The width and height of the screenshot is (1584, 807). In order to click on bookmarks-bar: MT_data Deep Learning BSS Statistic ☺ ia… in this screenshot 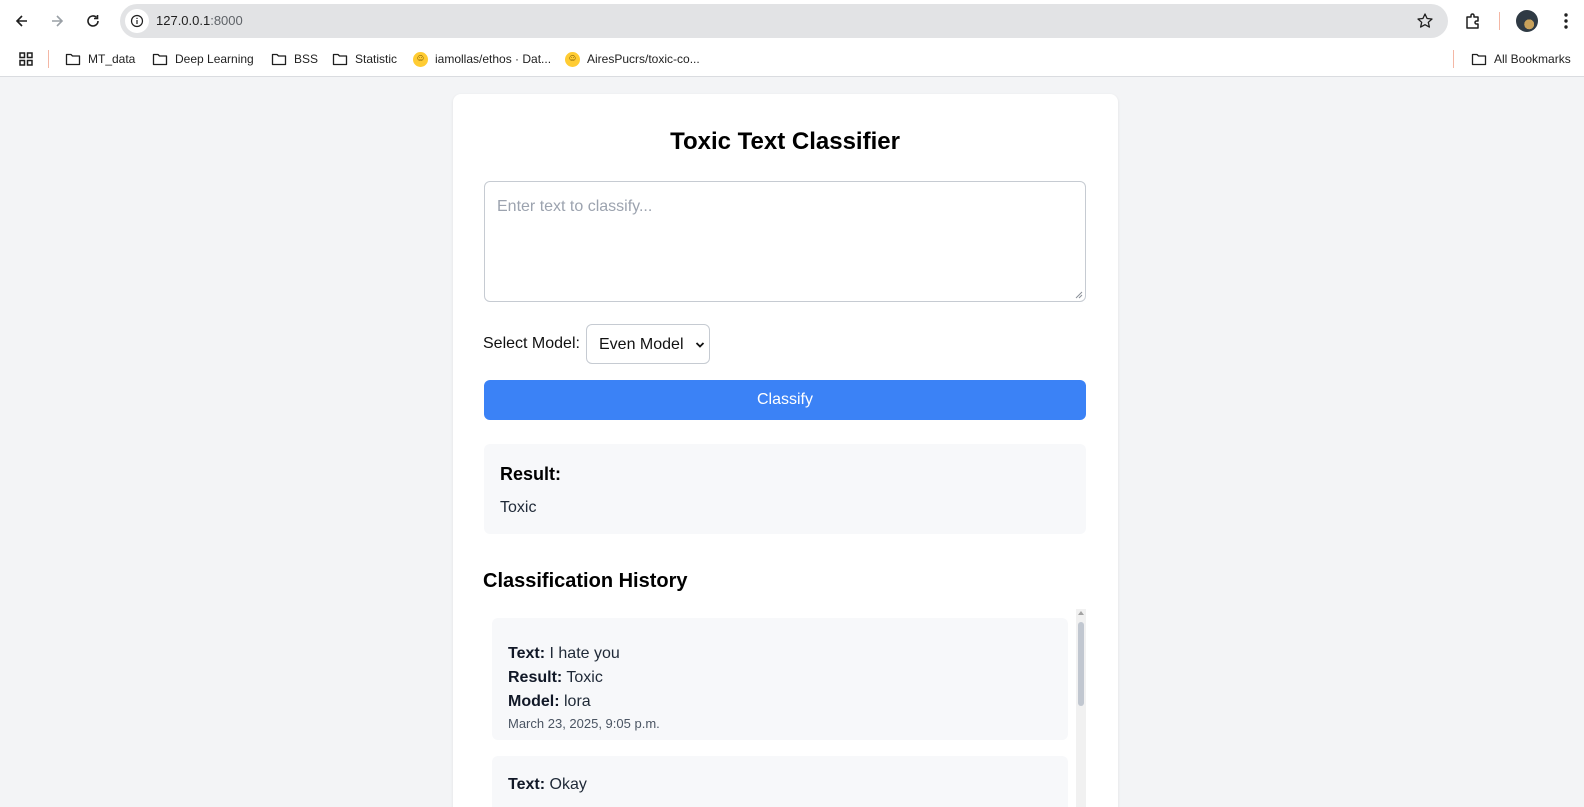, I will do `click(792, 59)`.